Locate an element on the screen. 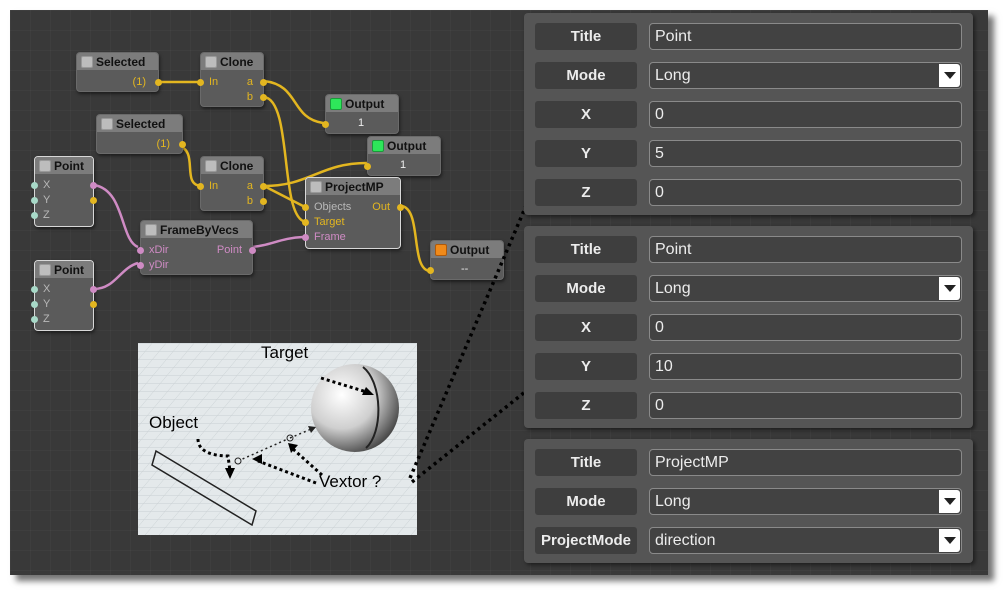 This screenshot has width=1008, height=600. properties-panel-point-2: Title Point Mode Long X 0 Y 10 Z 0 is located at coordinates (748, 327).